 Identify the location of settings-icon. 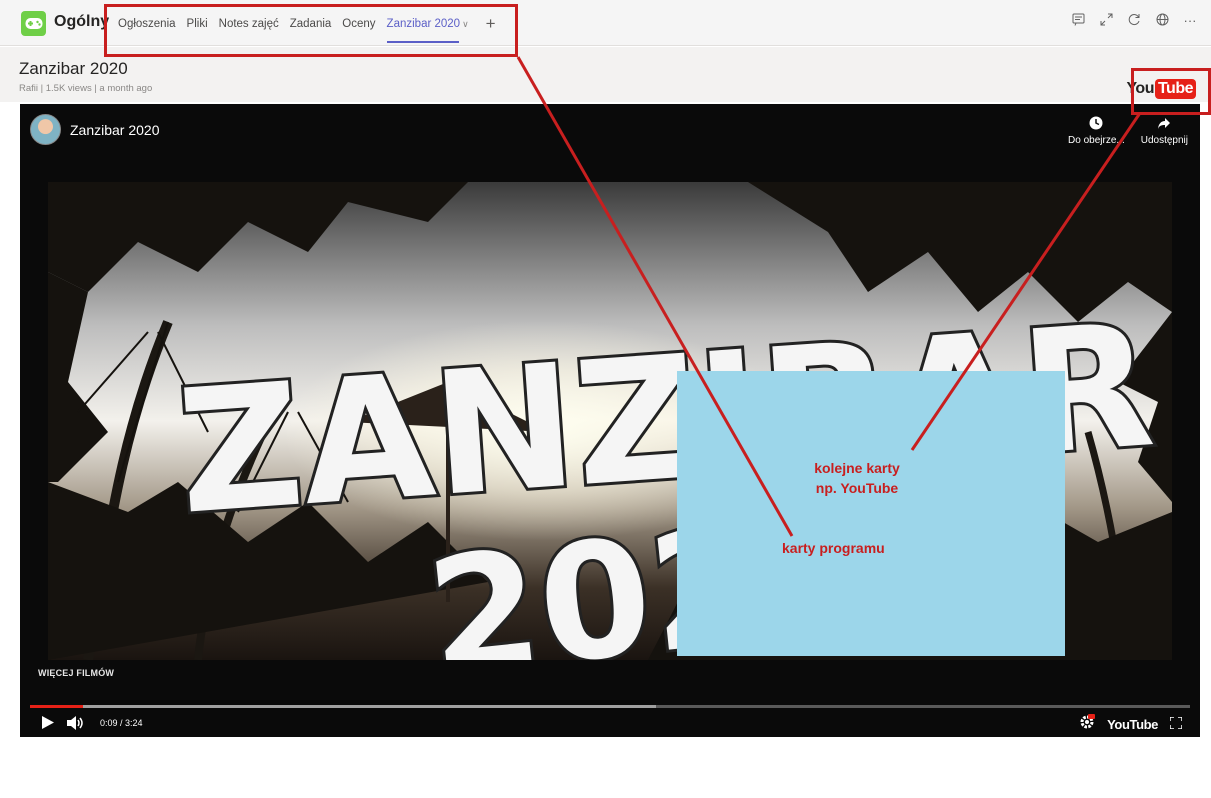
(1087, 724).